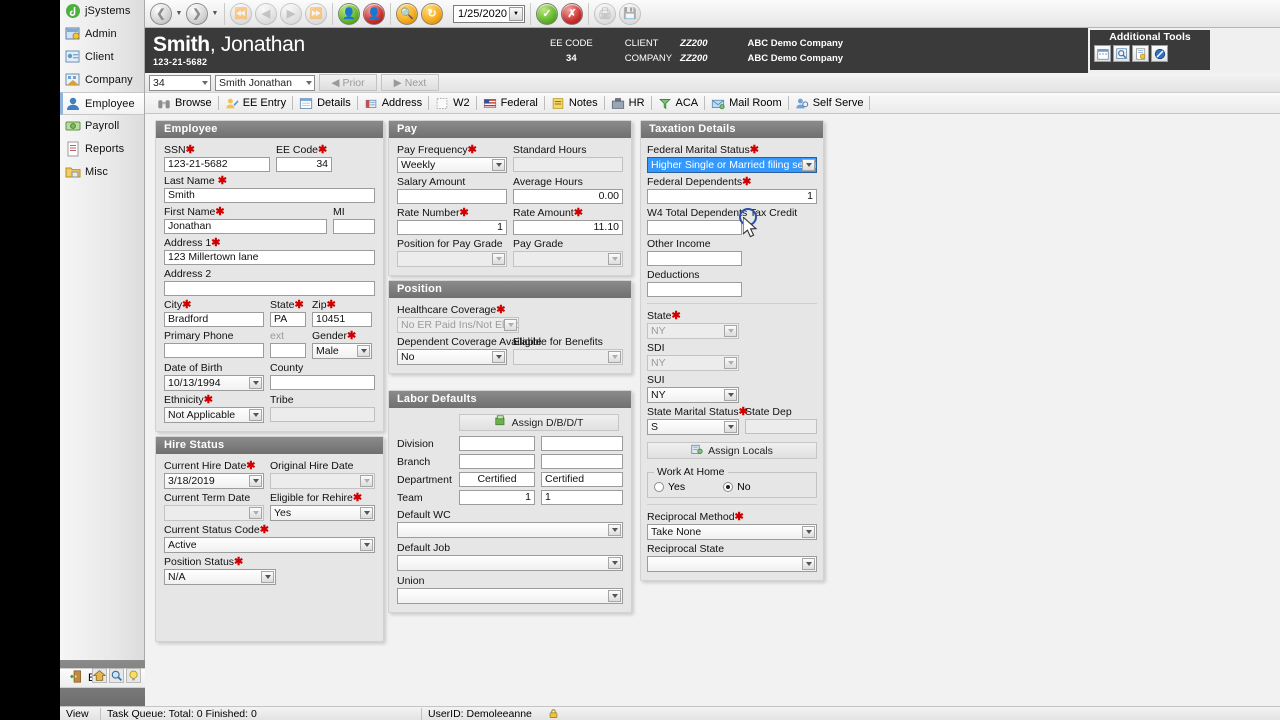 The image size is (1280, 720). Describe the element at coordinates (732, 196) in the screenshot. I see `federal-dependents-field: 1` at that location.